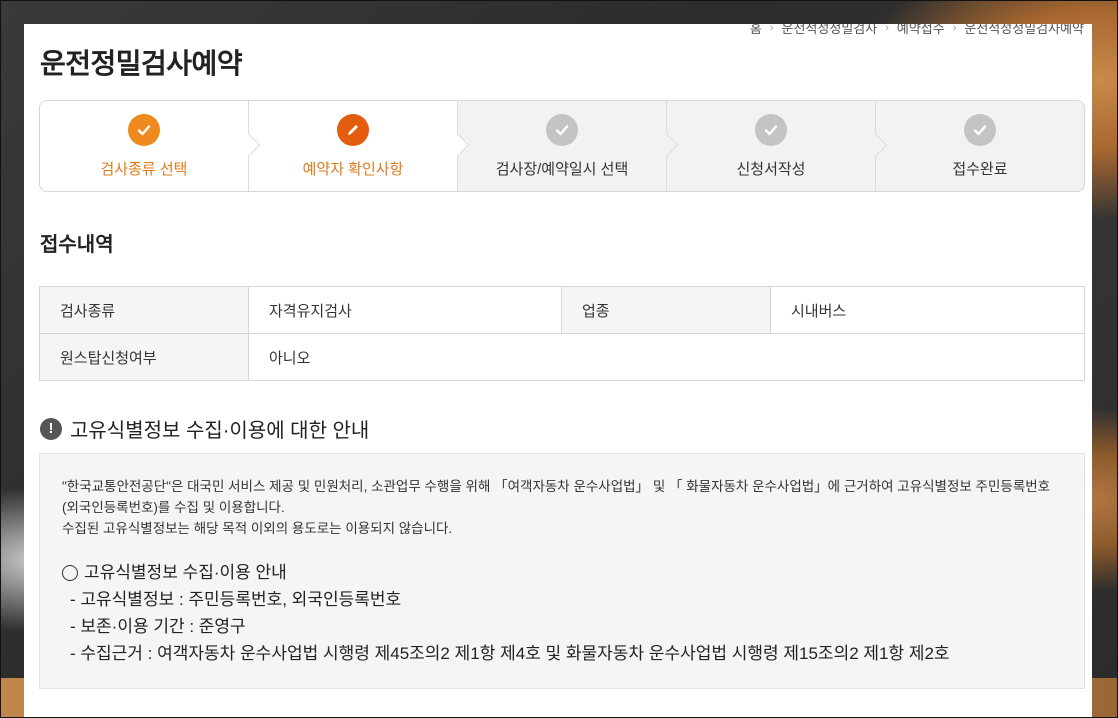  Describe the element at coordinates (158, 626) in the screenshot. I see `list-item: - 보존·이용 기간 : 준영구` at that location.